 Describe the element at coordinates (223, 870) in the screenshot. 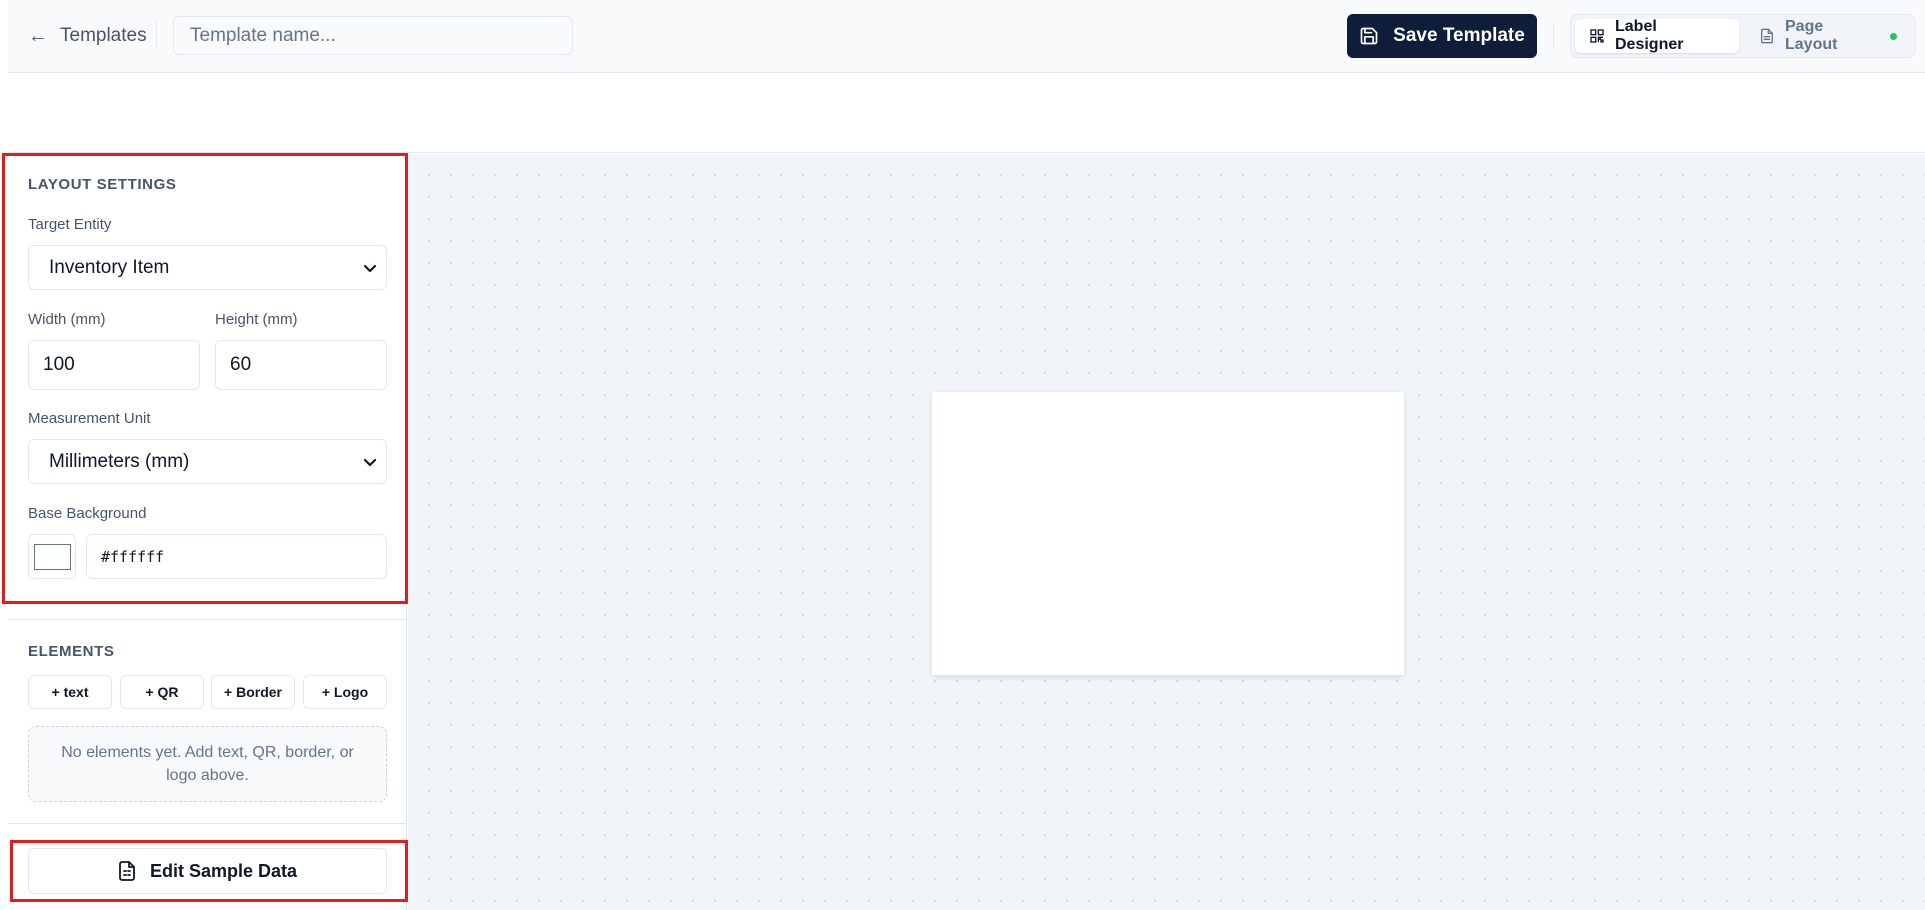

I see `edit-sample-data-label: Edit Sample Data` at that location.